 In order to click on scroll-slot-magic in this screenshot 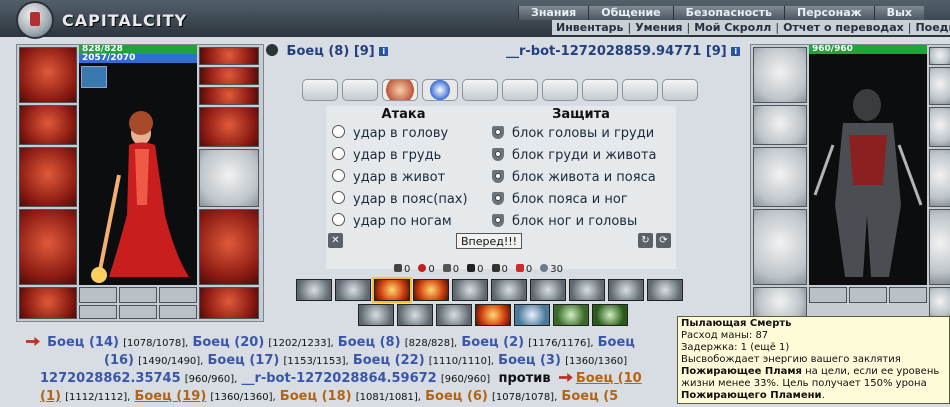, I will do `click(440, 90)`.